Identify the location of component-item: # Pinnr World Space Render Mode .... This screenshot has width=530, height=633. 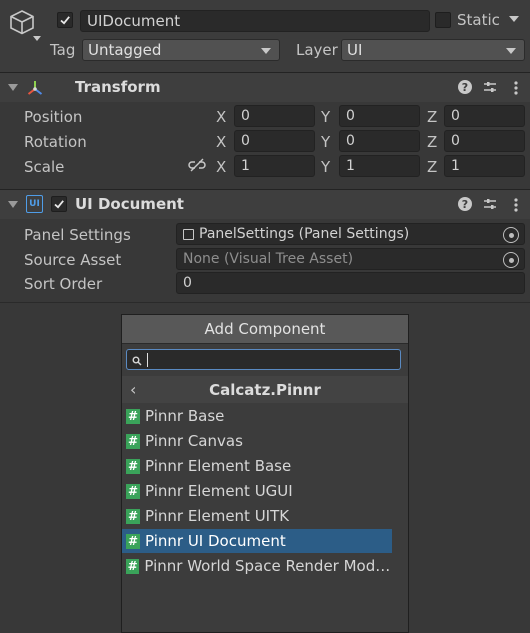
(257, 566).